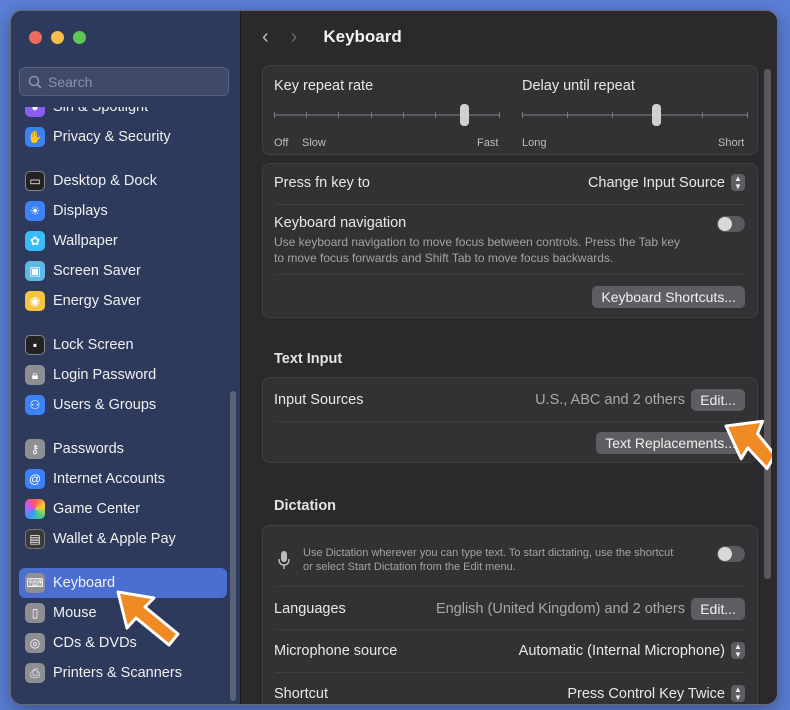  I want to click on sidebar-item-label: Game Center, so click(97, 509).